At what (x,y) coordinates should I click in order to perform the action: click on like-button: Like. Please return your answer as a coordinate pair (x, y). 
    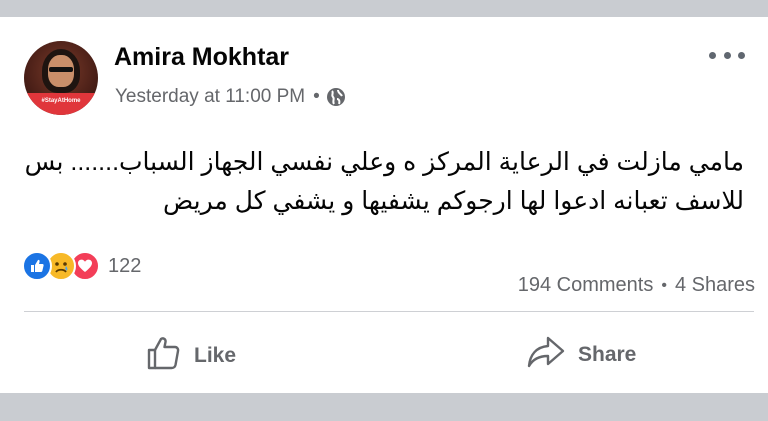
    Looking at the image, I should click on (191, 356).